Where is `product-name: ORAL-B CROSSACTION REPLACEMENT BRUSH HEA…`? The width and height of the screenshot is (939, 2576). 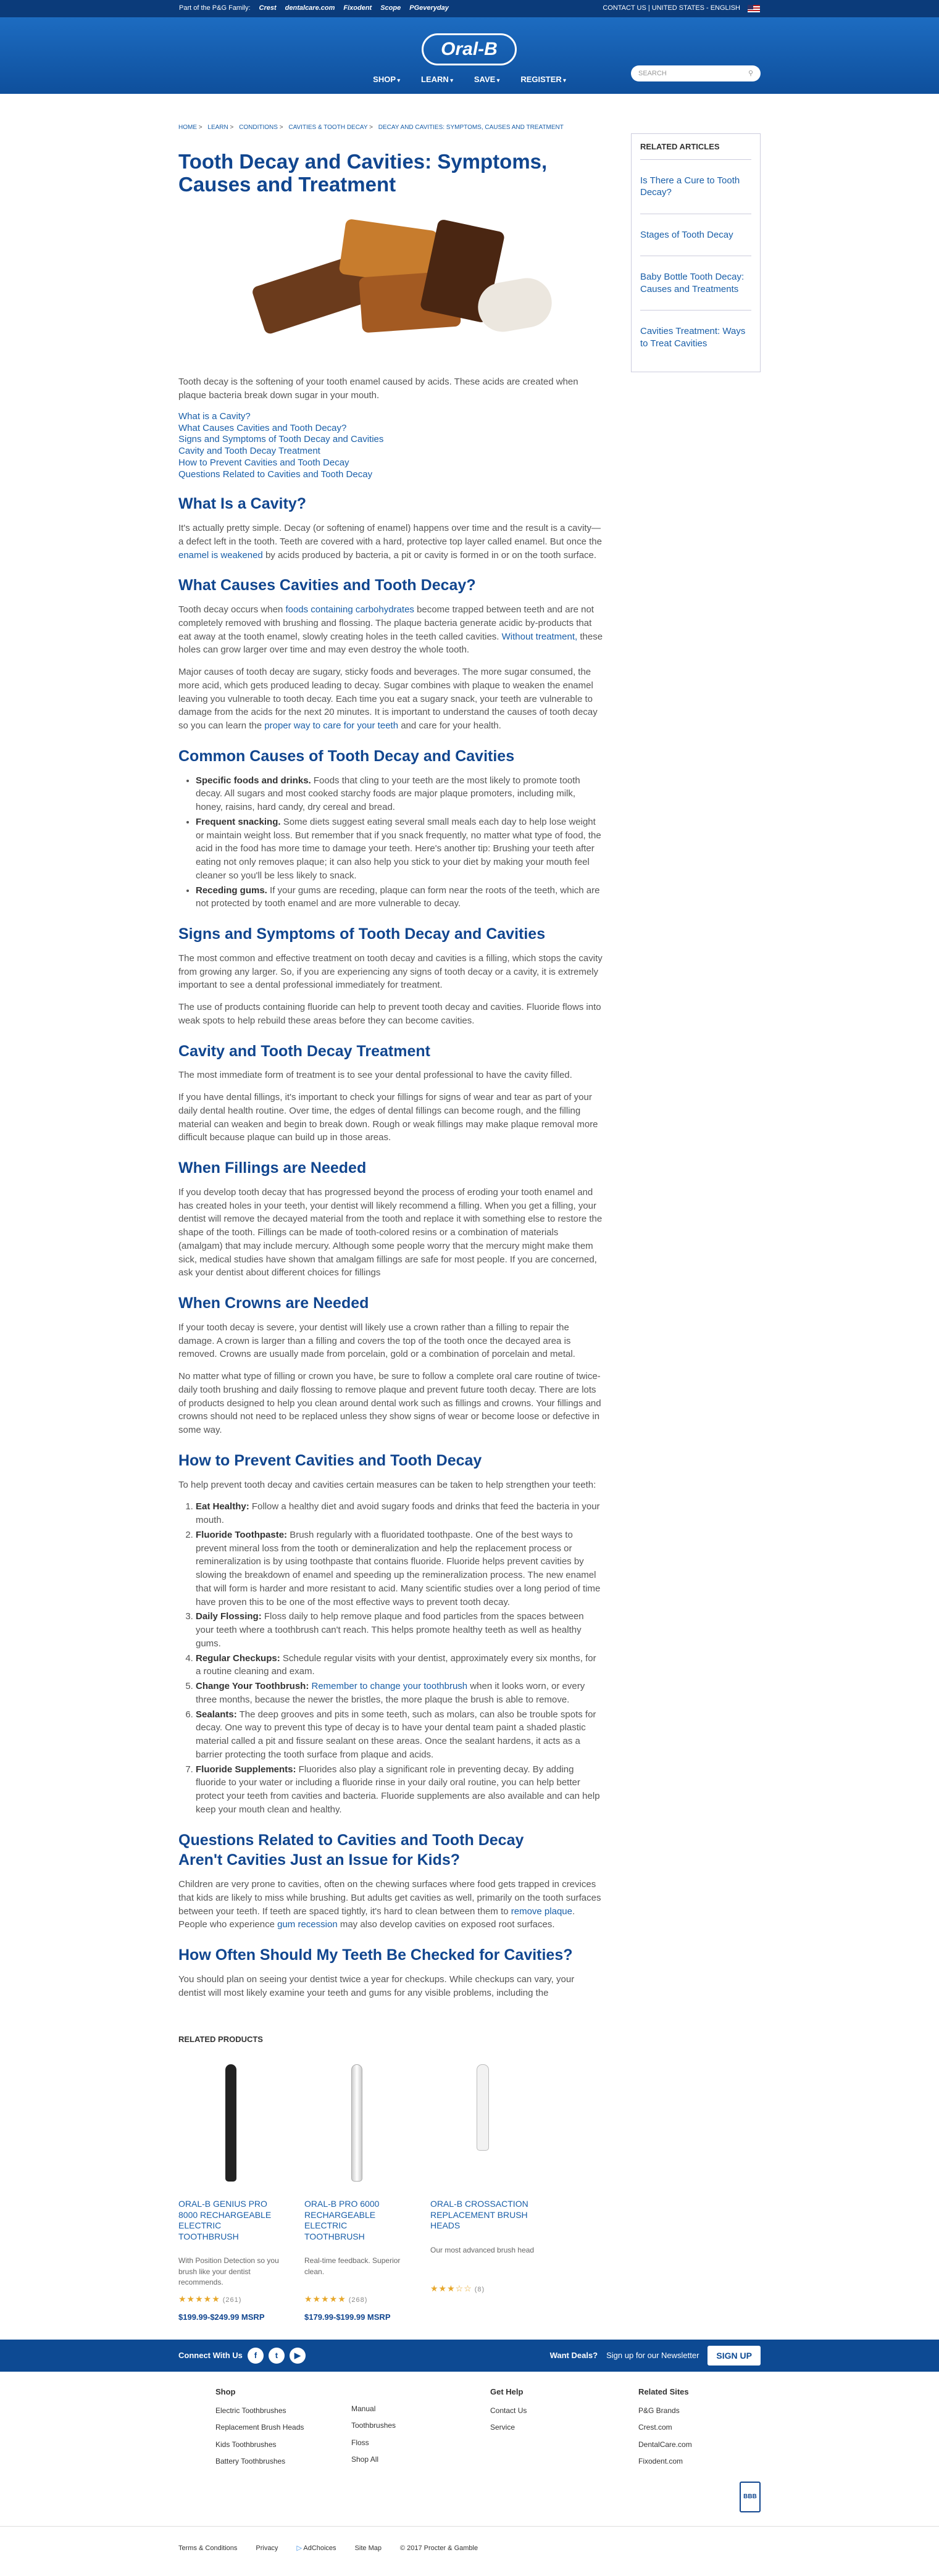 product-name: ORAL-B CROSSACTION REPLACEMENT BRUSH HEA… is located at coordinates (483, 2215).